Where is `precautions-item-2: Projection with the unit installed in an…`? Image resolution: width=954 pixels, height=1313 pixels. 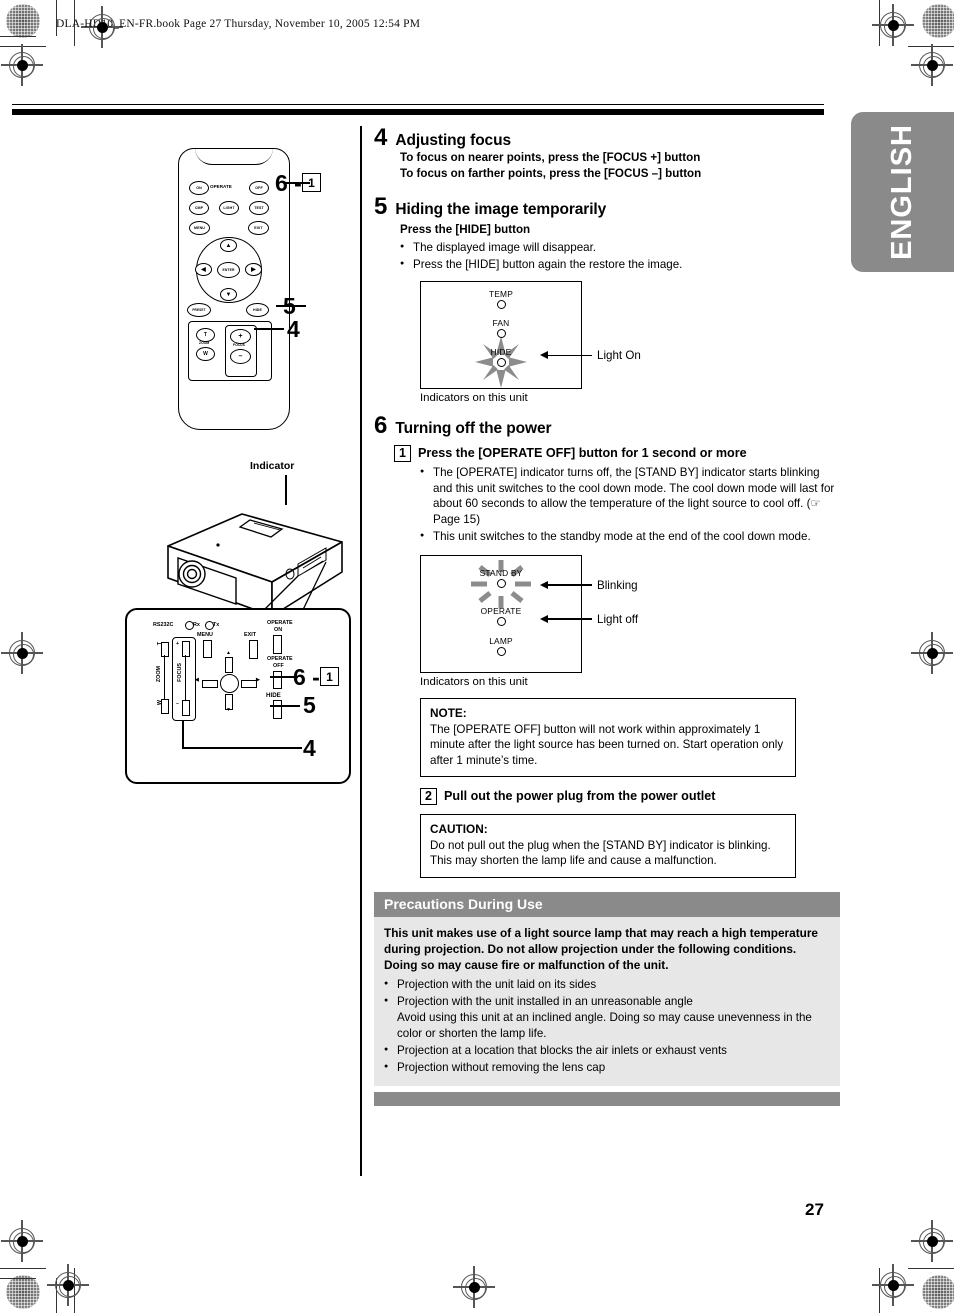 precautions-item-2: Projection with the unit installed in an… is located at coordinates (607, 1002).